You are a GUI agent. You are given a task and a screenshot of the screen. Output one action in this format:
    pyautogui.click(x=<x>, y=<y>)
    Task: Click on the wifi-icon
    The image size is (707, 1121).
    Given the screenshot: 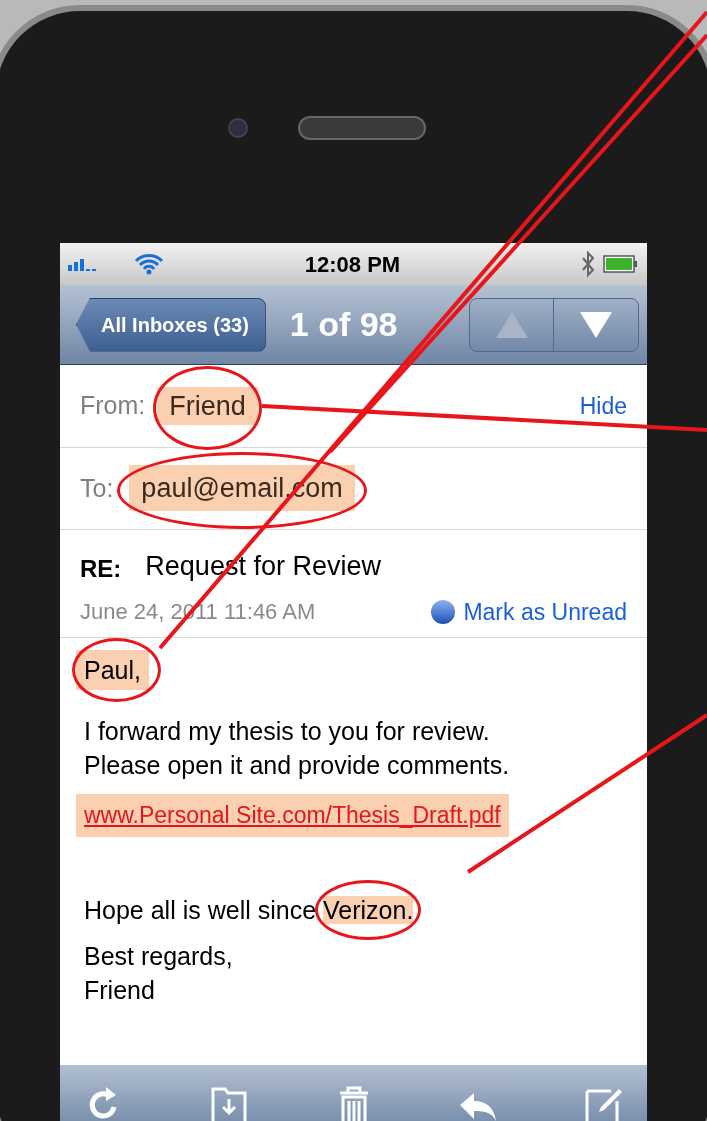 What is the action you would take?
    pyautogui.click(x=149, y=264)
    